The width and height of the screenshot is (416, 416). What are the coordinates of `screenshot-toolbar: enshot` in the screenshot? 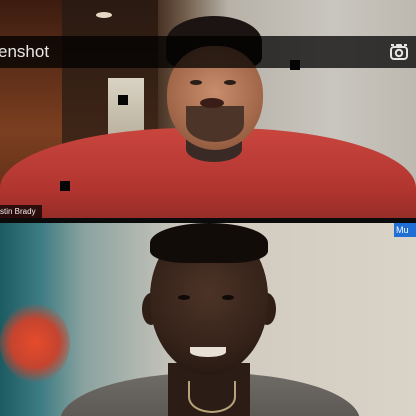 It's located at (208, 52).